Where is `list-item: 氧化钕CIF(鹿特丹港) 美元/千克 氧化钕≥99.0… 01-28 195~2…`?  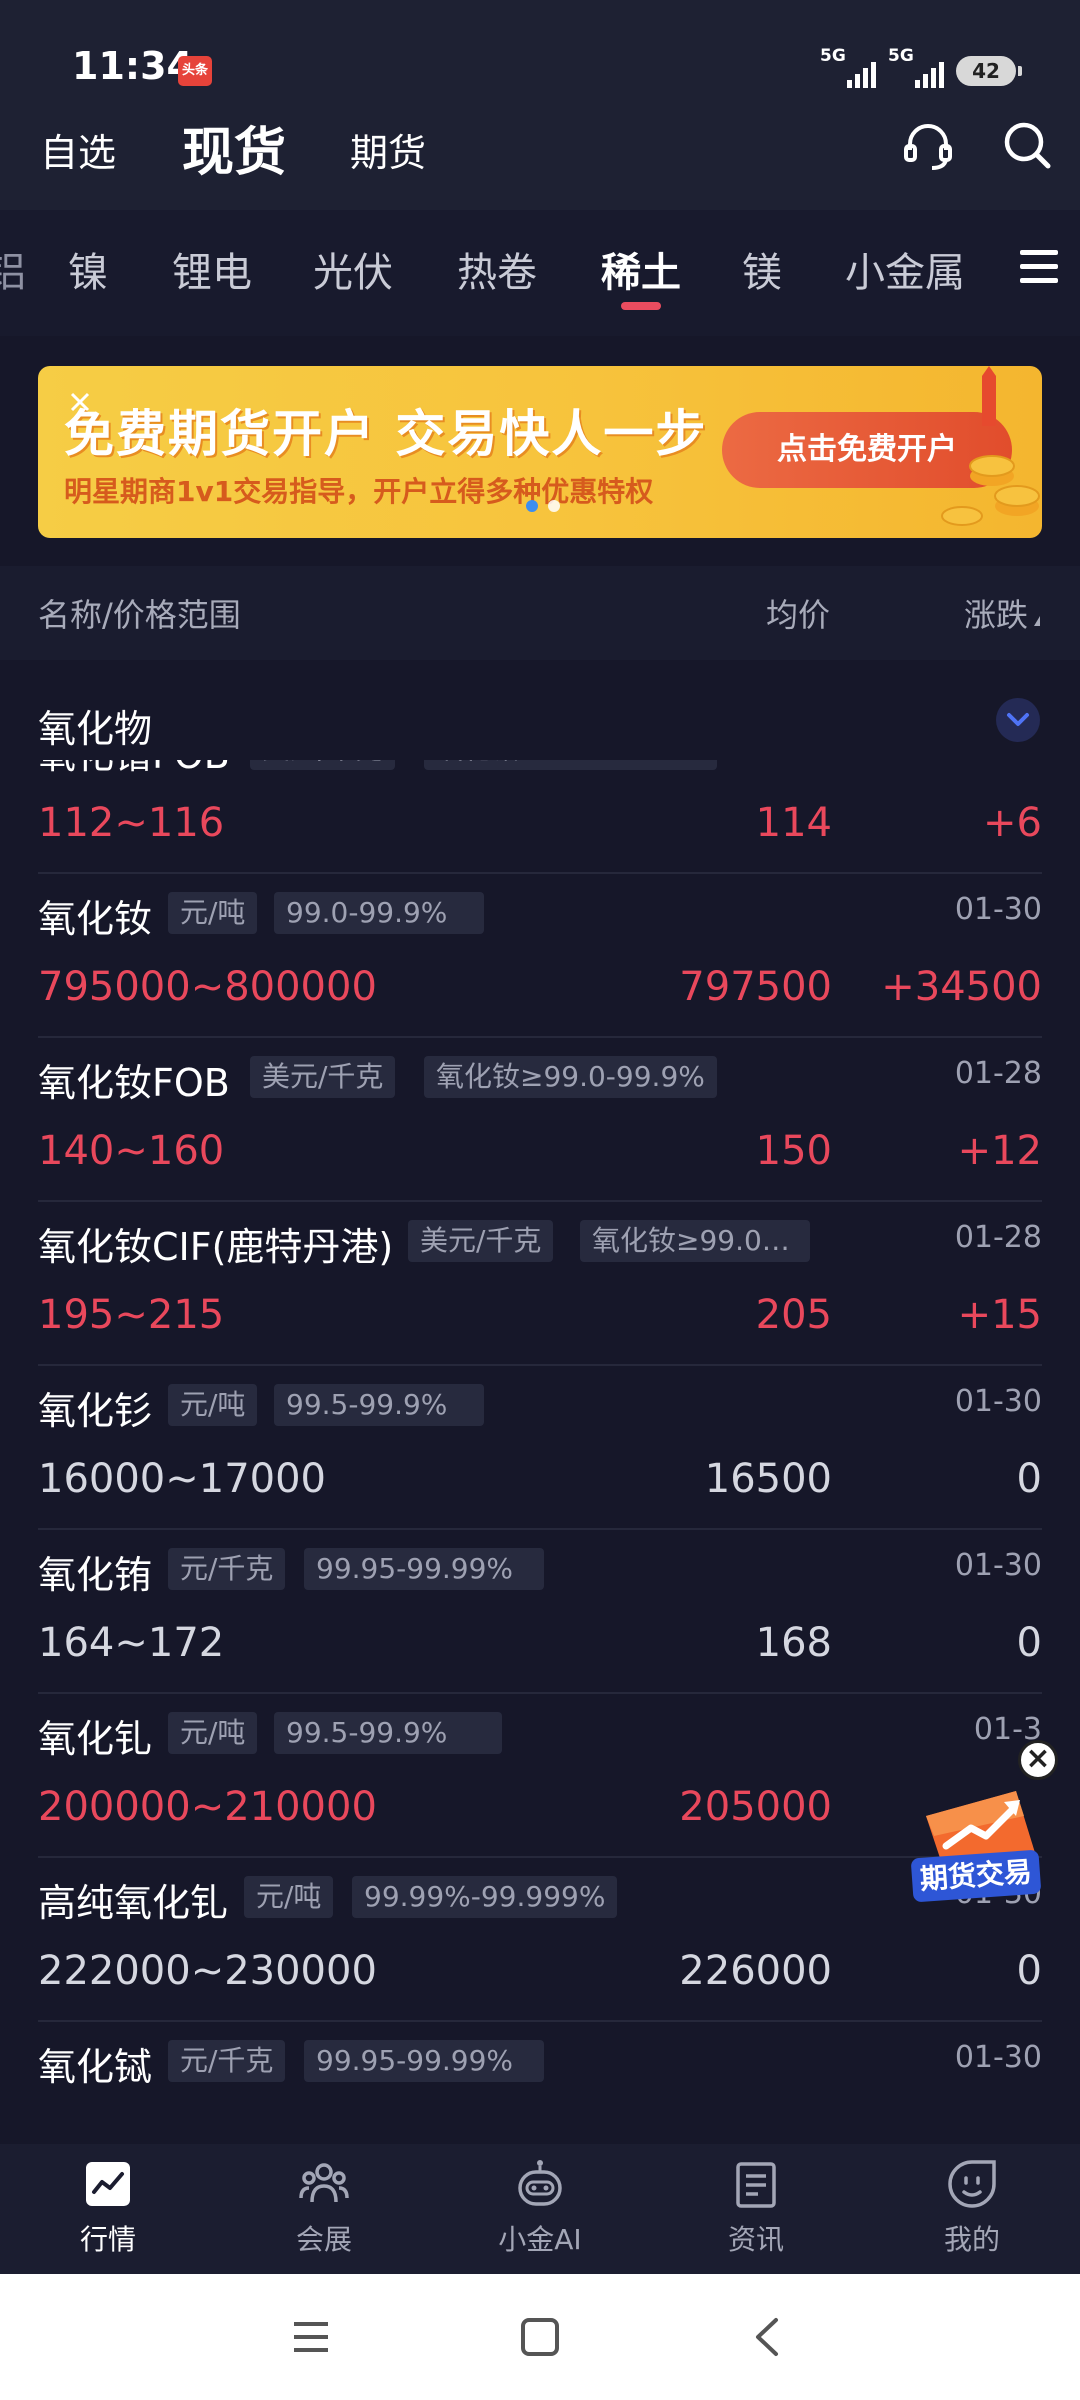 list-item: 氧化钕CIF(鹿特丹港) 美元/千克 氧化钕≥99.0… 01-28 195~2… is located at coordinates (540, 1284).